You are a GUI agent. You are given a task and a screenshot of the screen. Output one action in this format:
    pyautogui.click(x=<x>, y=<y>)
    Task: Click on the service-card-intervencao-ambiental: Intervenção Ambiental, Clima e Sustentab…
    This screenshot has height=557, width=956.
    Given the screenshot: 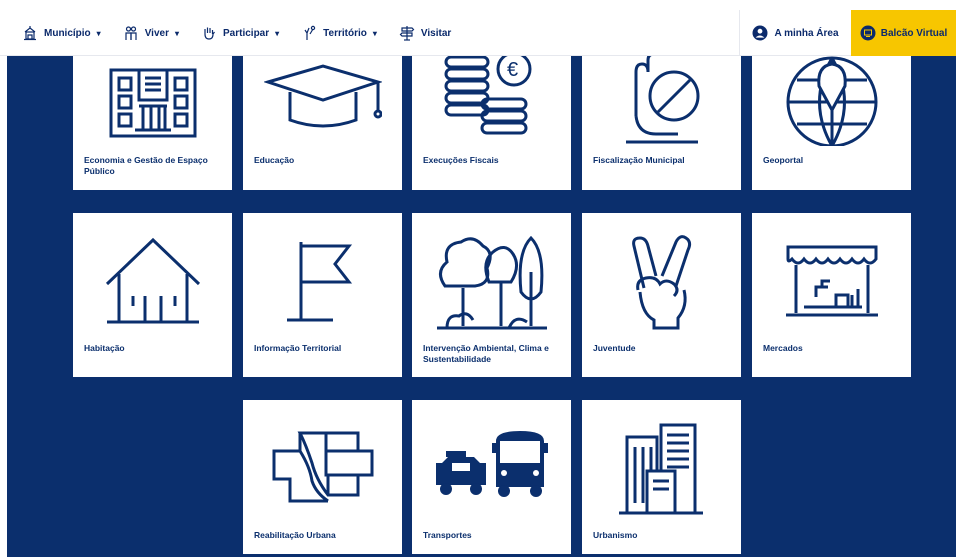 What is the action you would take?
    pyautogui.click(x=491, y=295)
    